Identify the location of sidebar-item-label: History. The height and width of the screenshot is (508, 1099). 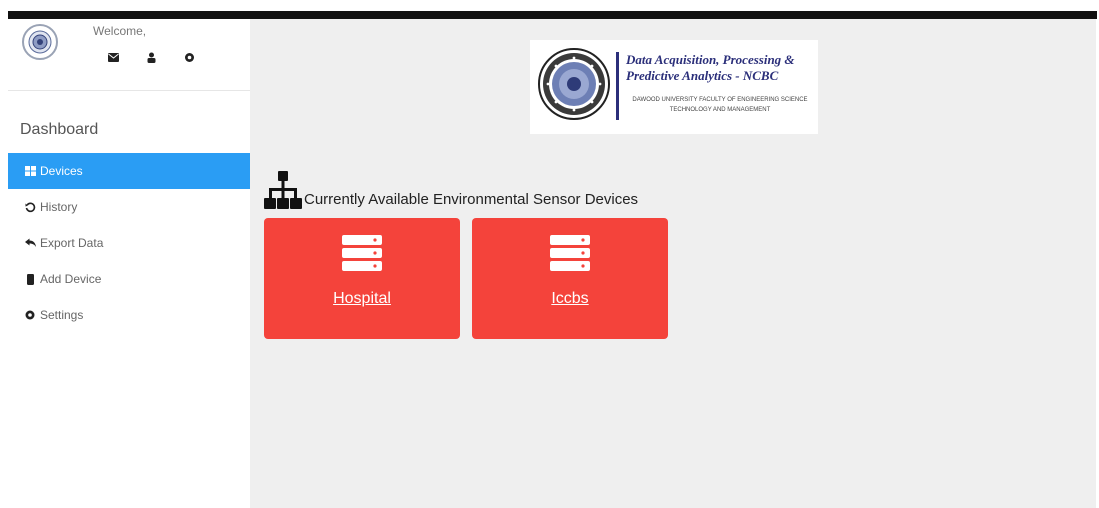
(59, 207).